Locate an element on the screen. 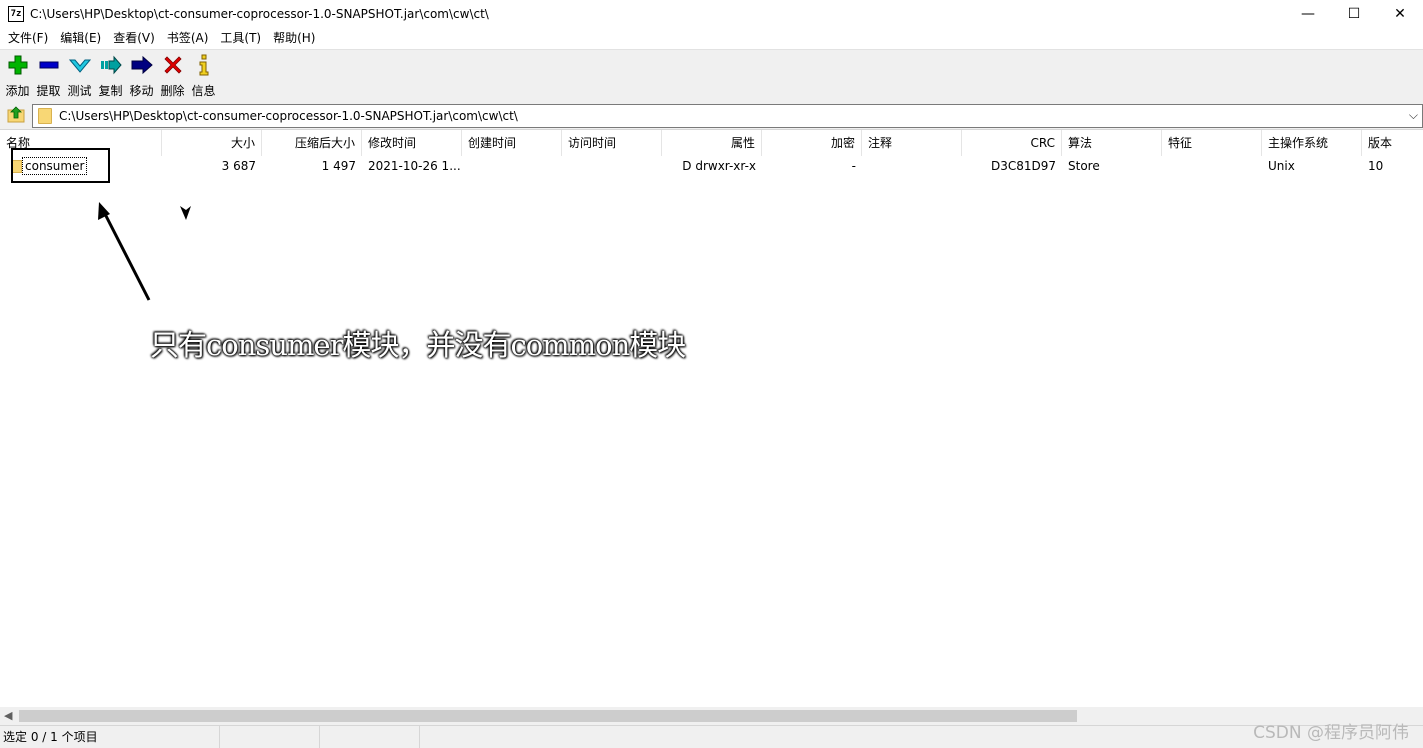  col-host-os: 主操作系统 is located at coordinates (1312, 143).